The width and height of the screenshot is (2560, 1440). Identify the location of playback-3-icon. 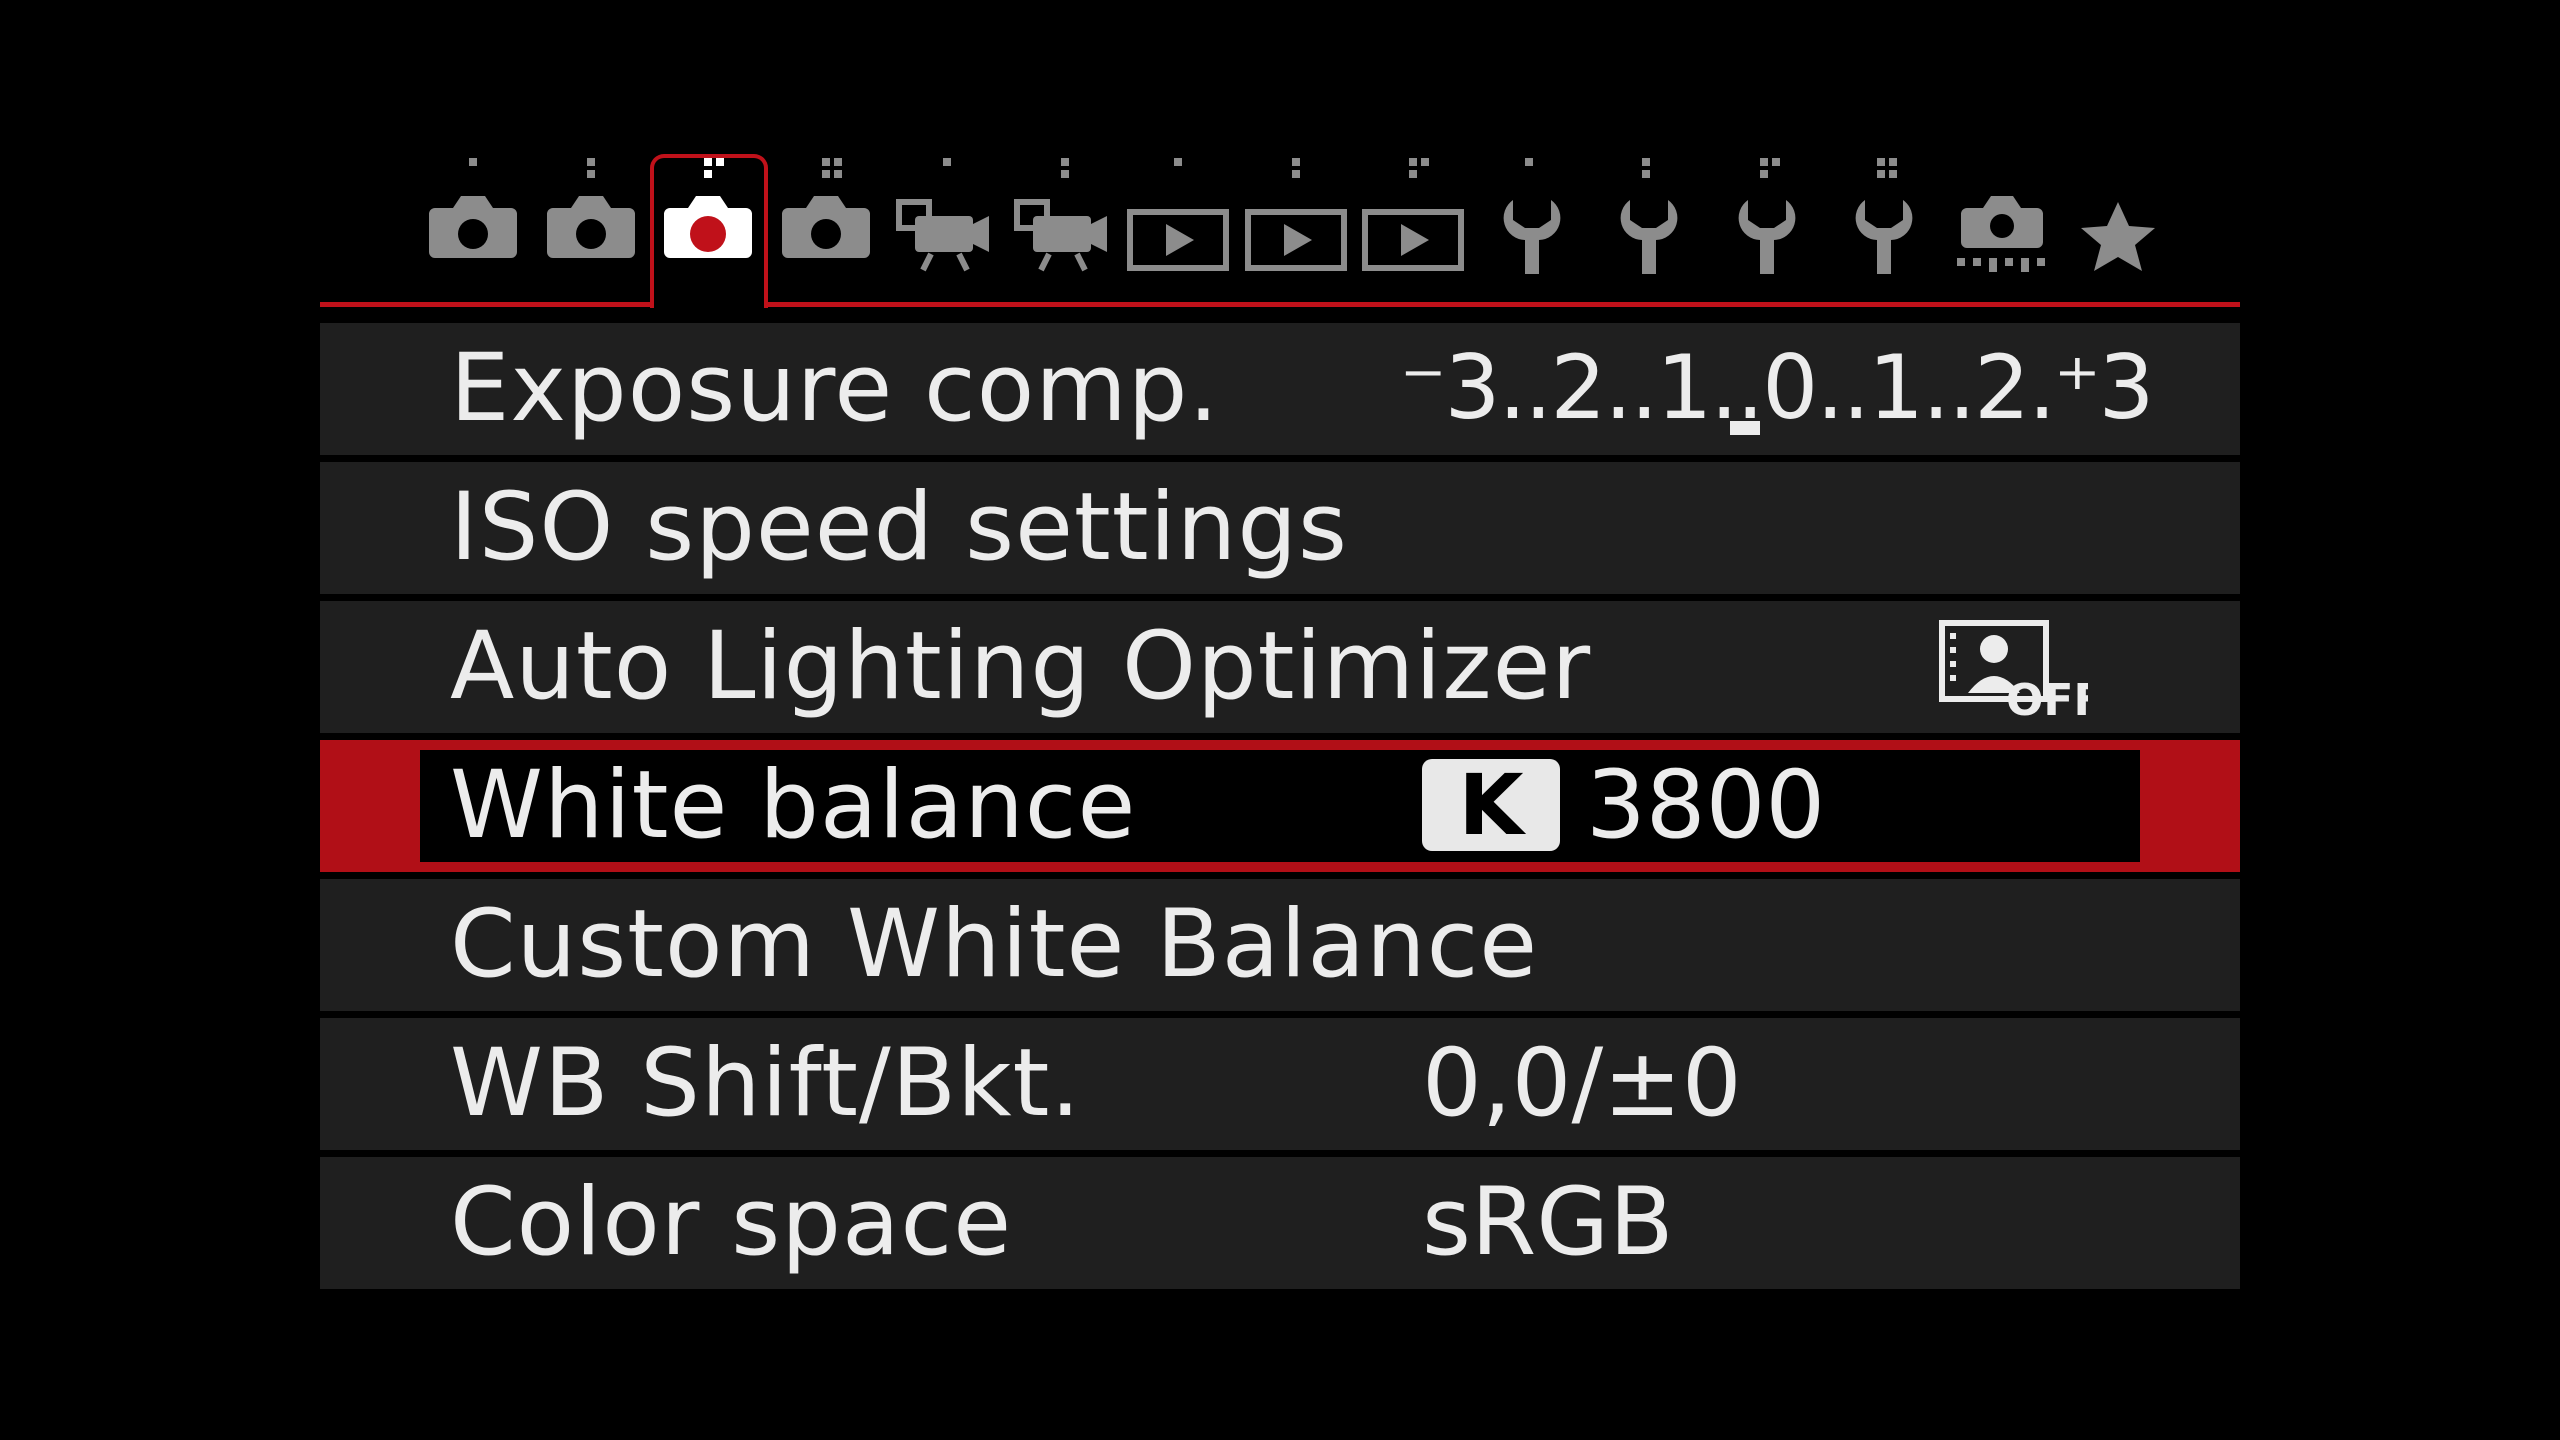
(1413, 224).